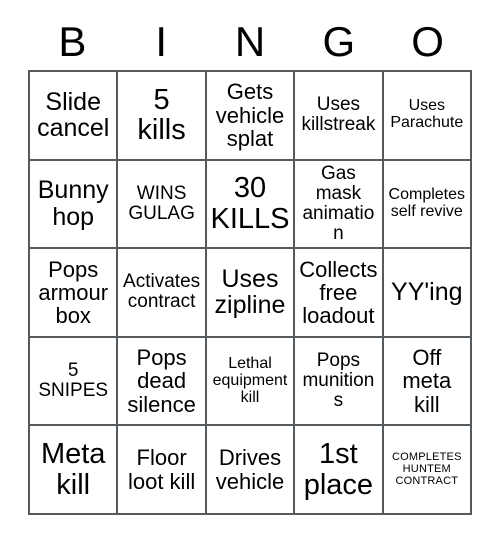 This screenshot has height=544, width=500. I want to click on bingo-cell-label: Gas mask animation, so click(338, 203).